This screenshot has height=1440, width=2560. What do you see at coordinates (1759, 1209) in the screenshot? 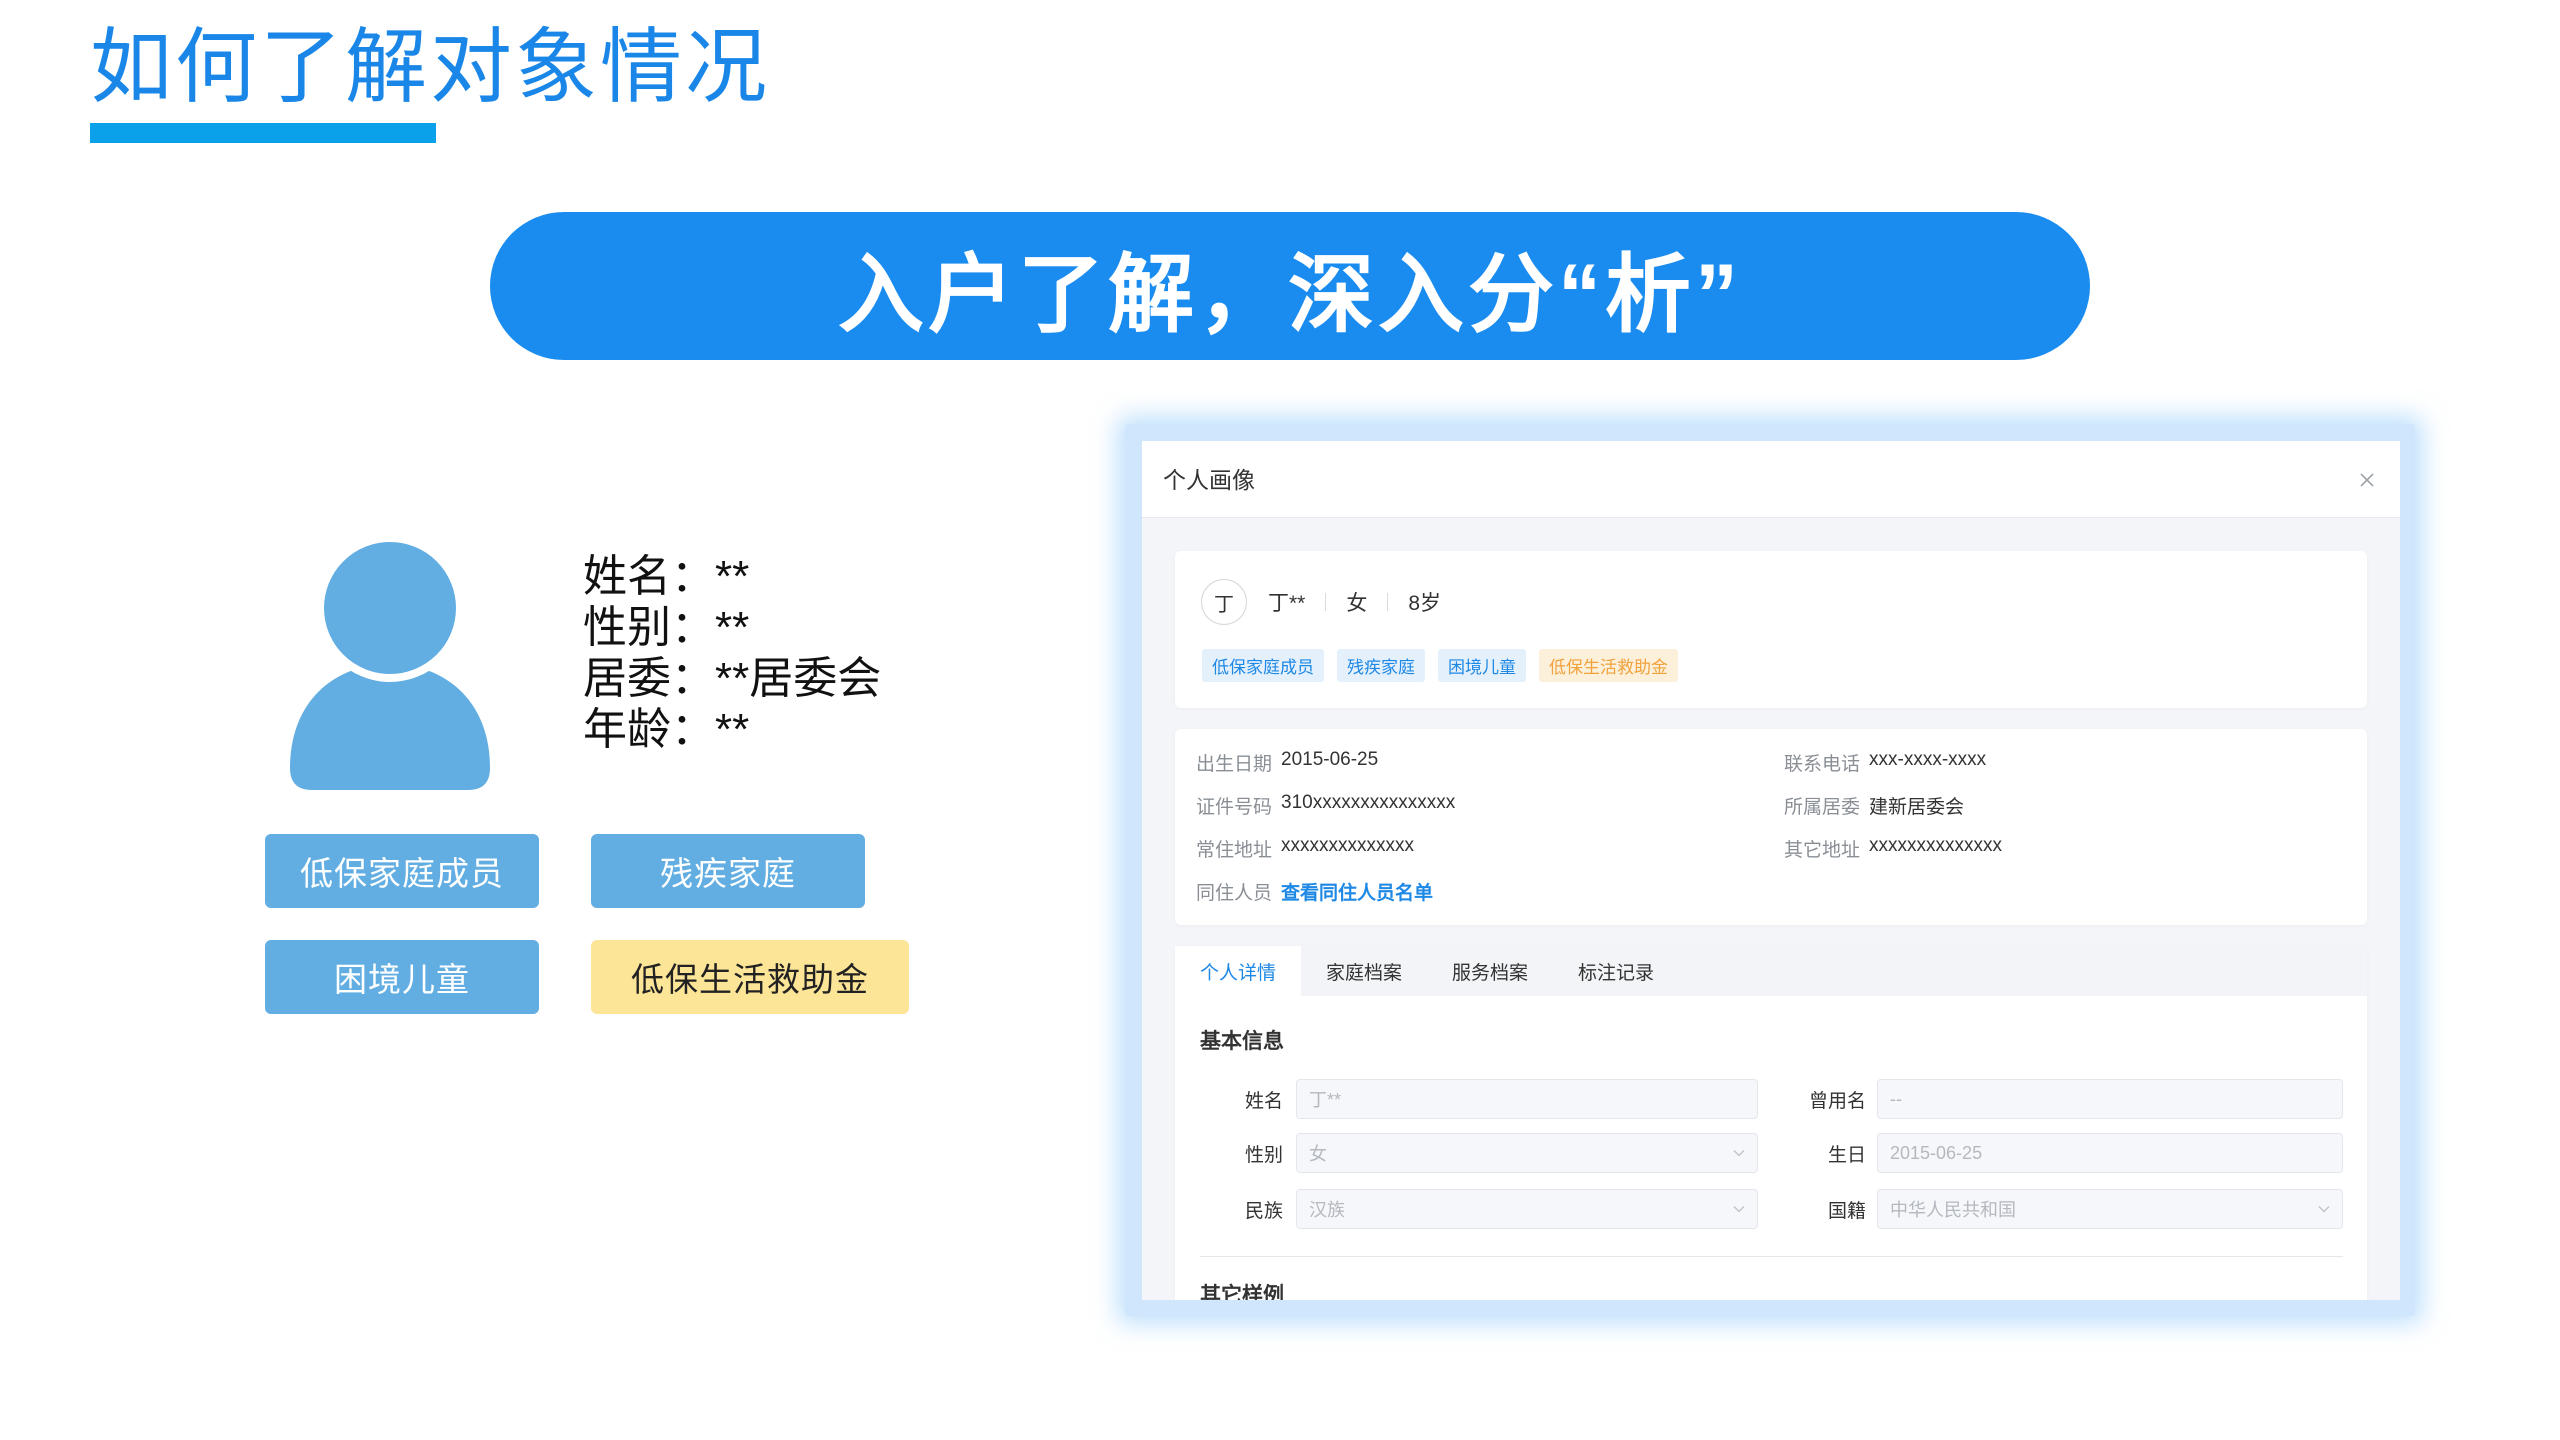
I see `form-row: 民族 汉族 国籍 中华人民共和国` at bounding box center [1759, 1209].